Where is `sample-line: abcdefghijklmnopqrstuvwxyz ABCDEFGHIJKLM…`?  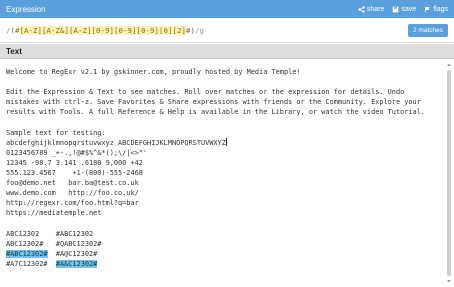 sample-line: abcdefghijklmnopqrstuvwxyz ABCDEFGHIJKLM… is located at coordinates (116, 142).